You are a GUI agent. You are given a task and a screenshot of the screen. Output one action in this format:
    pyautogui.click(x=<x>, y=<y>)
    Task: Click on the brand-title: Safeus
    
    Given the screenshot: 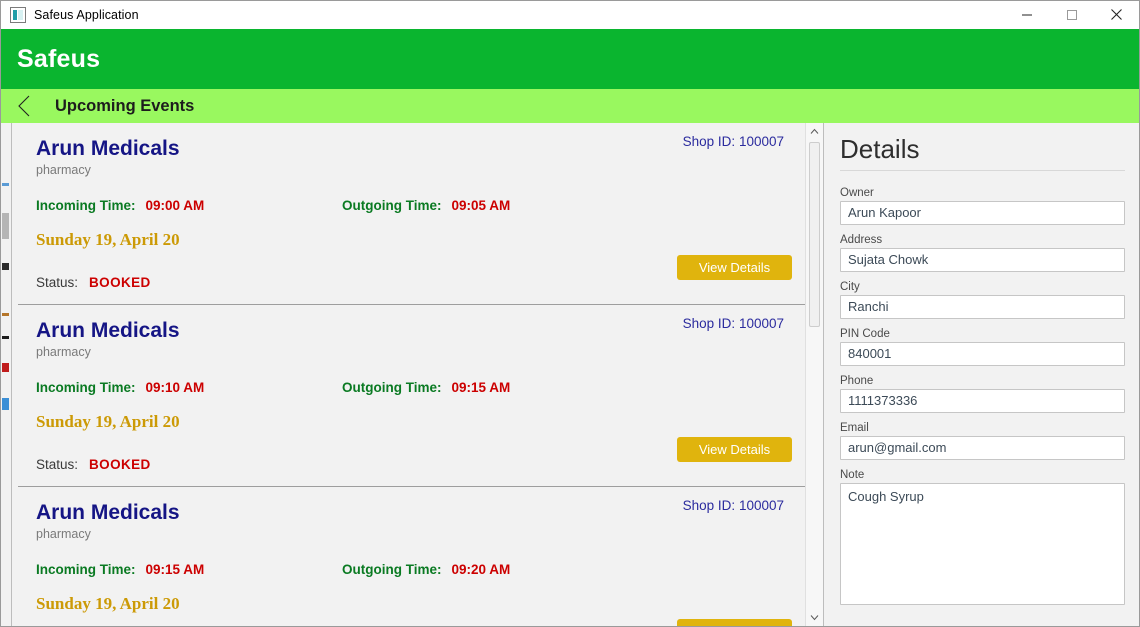 What is the action you would take?
    pyautogui.click(x=59, y=58)
    